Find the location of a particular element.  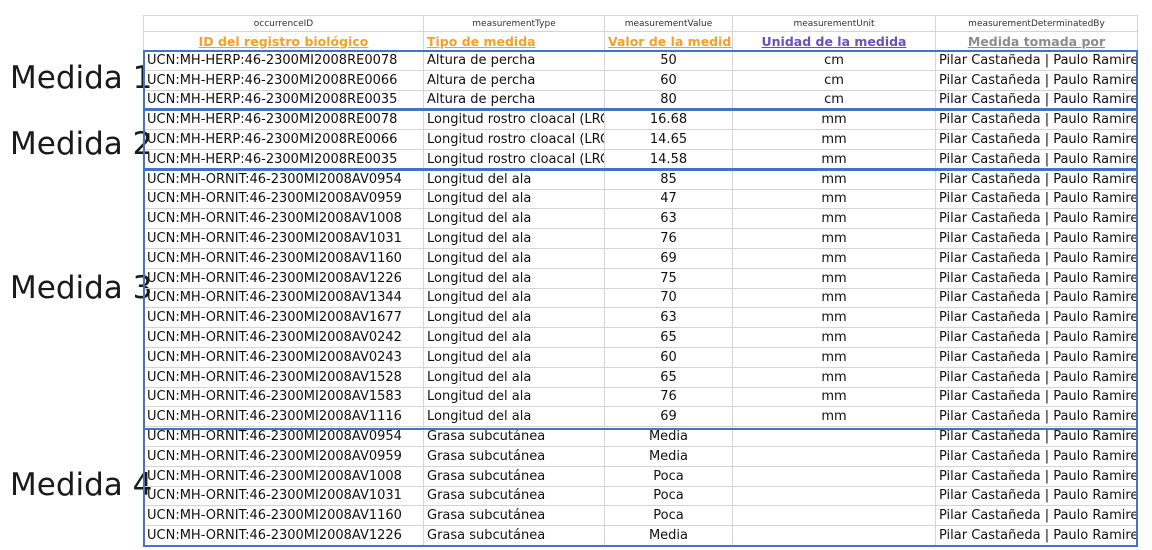

cell-measurement-value: 47 is located at coordinates (668, 199).